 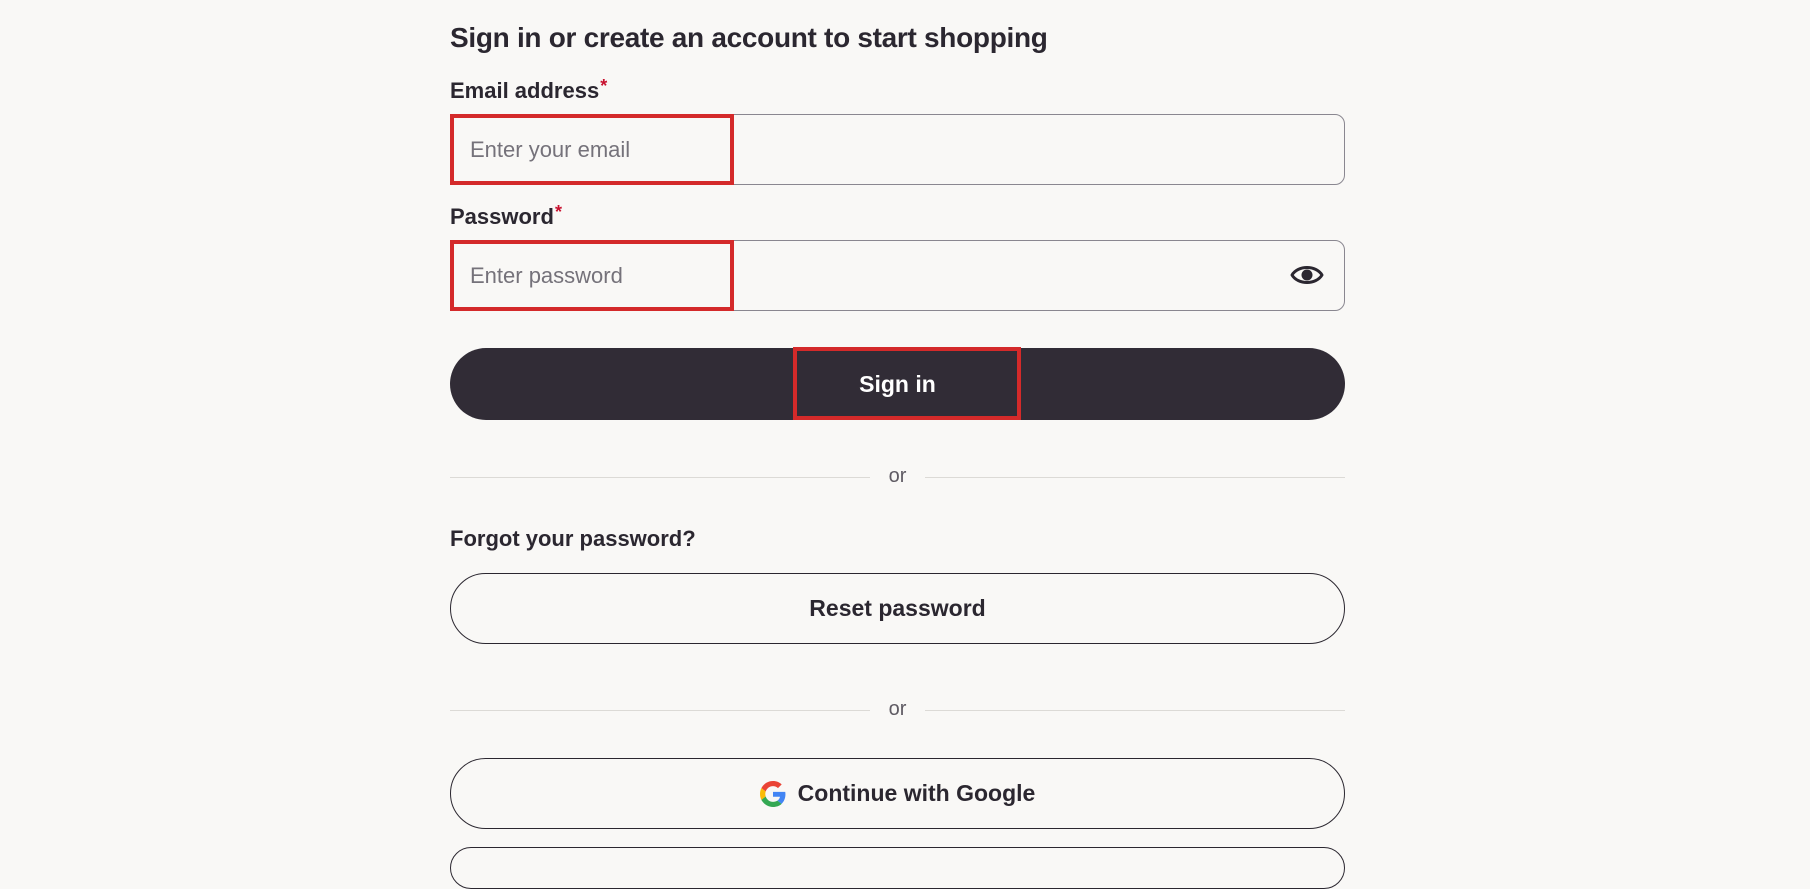 I want to click on email-field-container, so click(x=897, y=149).